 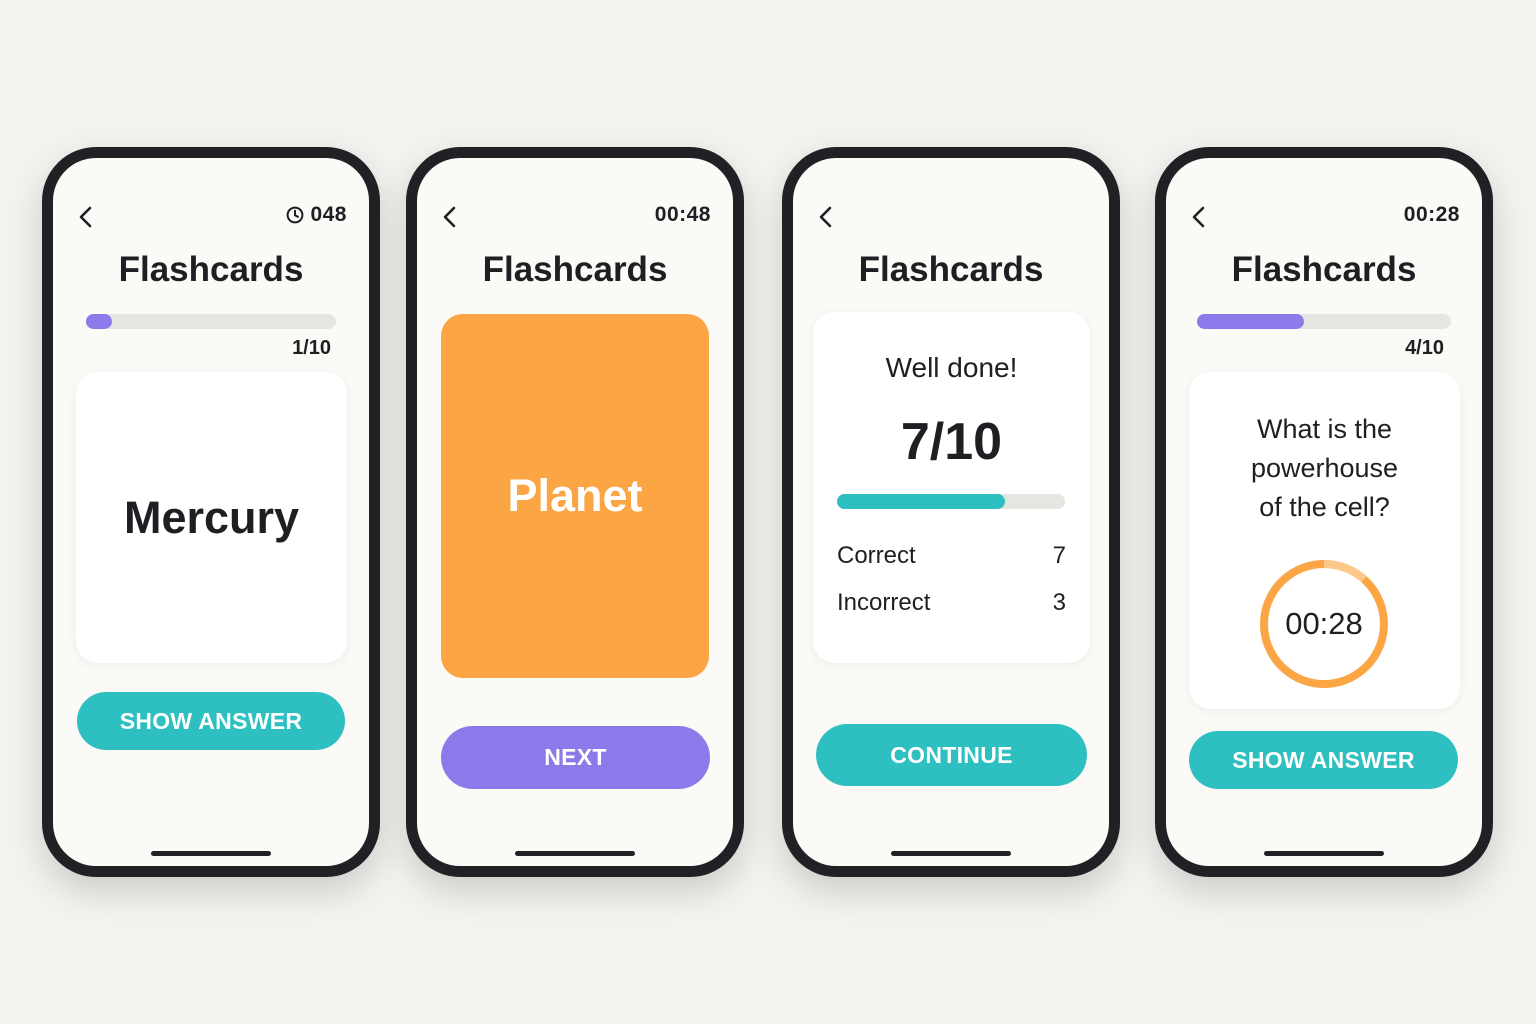 What do you see at coordinates (884, 602) in the screenshot?
I see `stat-label: Incorrect` at bounding box center [884, 602].